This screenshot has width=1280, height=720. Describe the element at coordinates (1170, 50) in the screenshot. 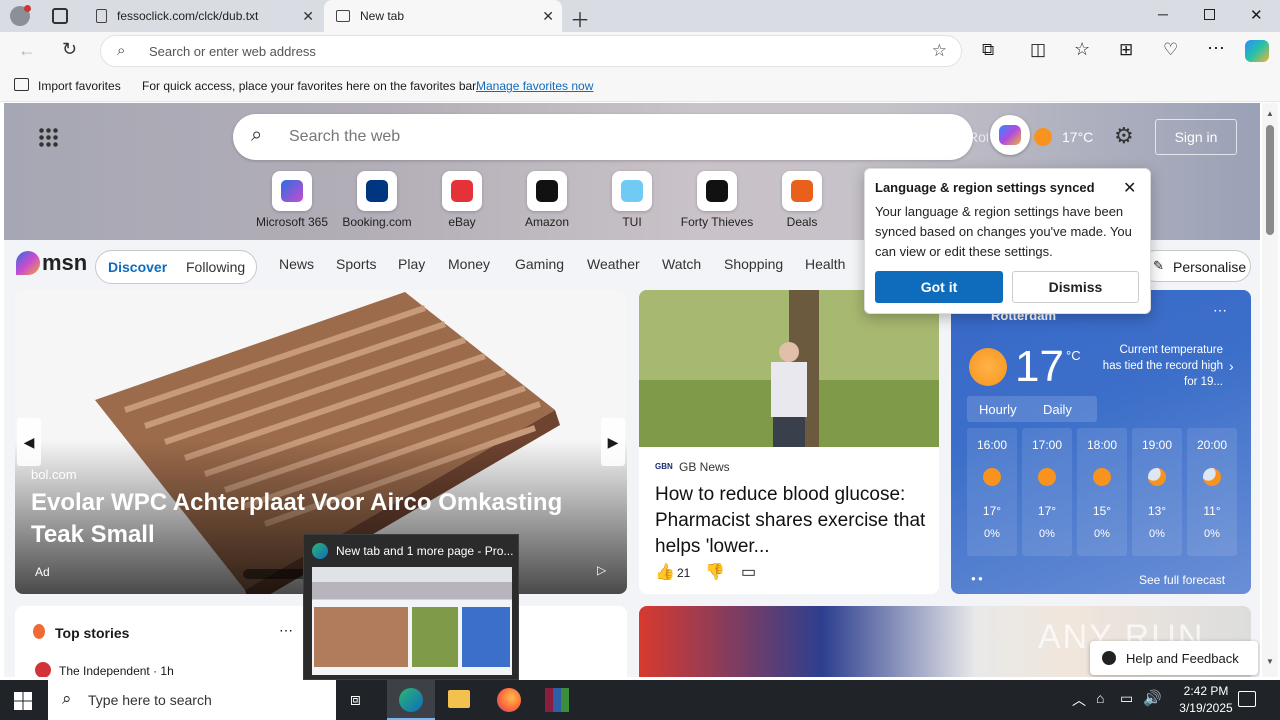

I see `performance-icon: ♡` at that location.